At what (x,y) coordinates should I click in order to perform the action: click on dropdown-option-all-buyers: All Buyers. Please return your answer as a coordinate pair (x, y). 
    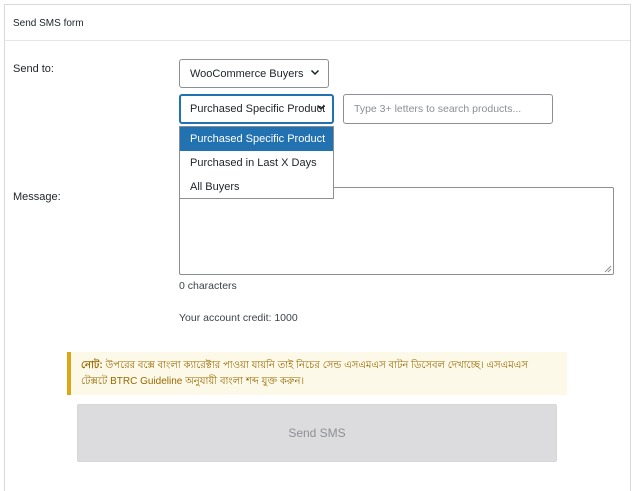
    Looking at the image, I should click on (256, 187).